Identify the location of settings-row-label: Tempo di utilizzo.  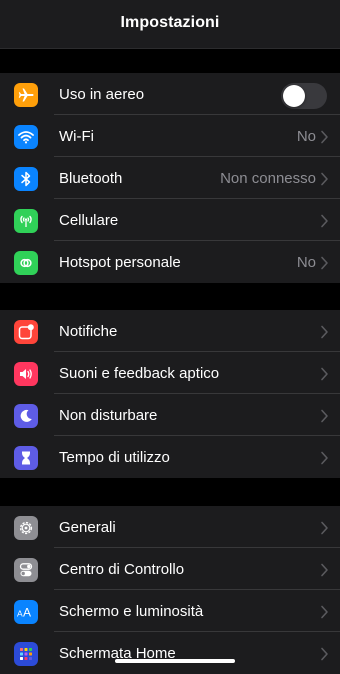
(114, 457).